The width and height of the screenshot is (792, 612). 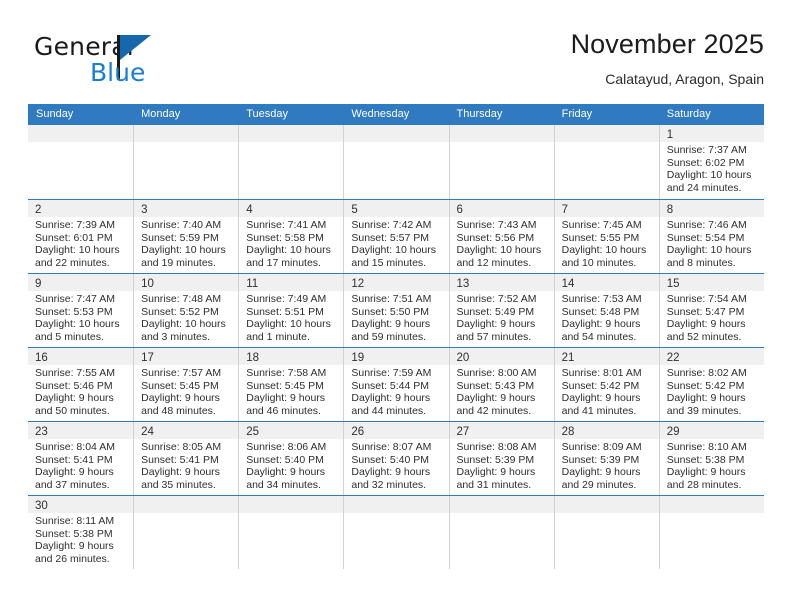 I want to click on daylight-text-cont: and 15 minutes., so click(x=389, y=262).